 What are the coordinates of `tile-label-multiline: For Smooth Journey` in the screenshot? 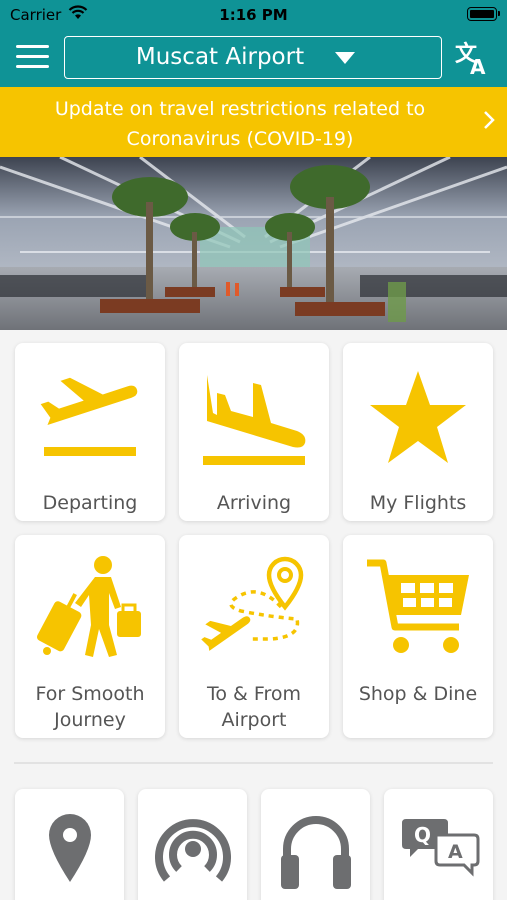 It's located at (90, 707).